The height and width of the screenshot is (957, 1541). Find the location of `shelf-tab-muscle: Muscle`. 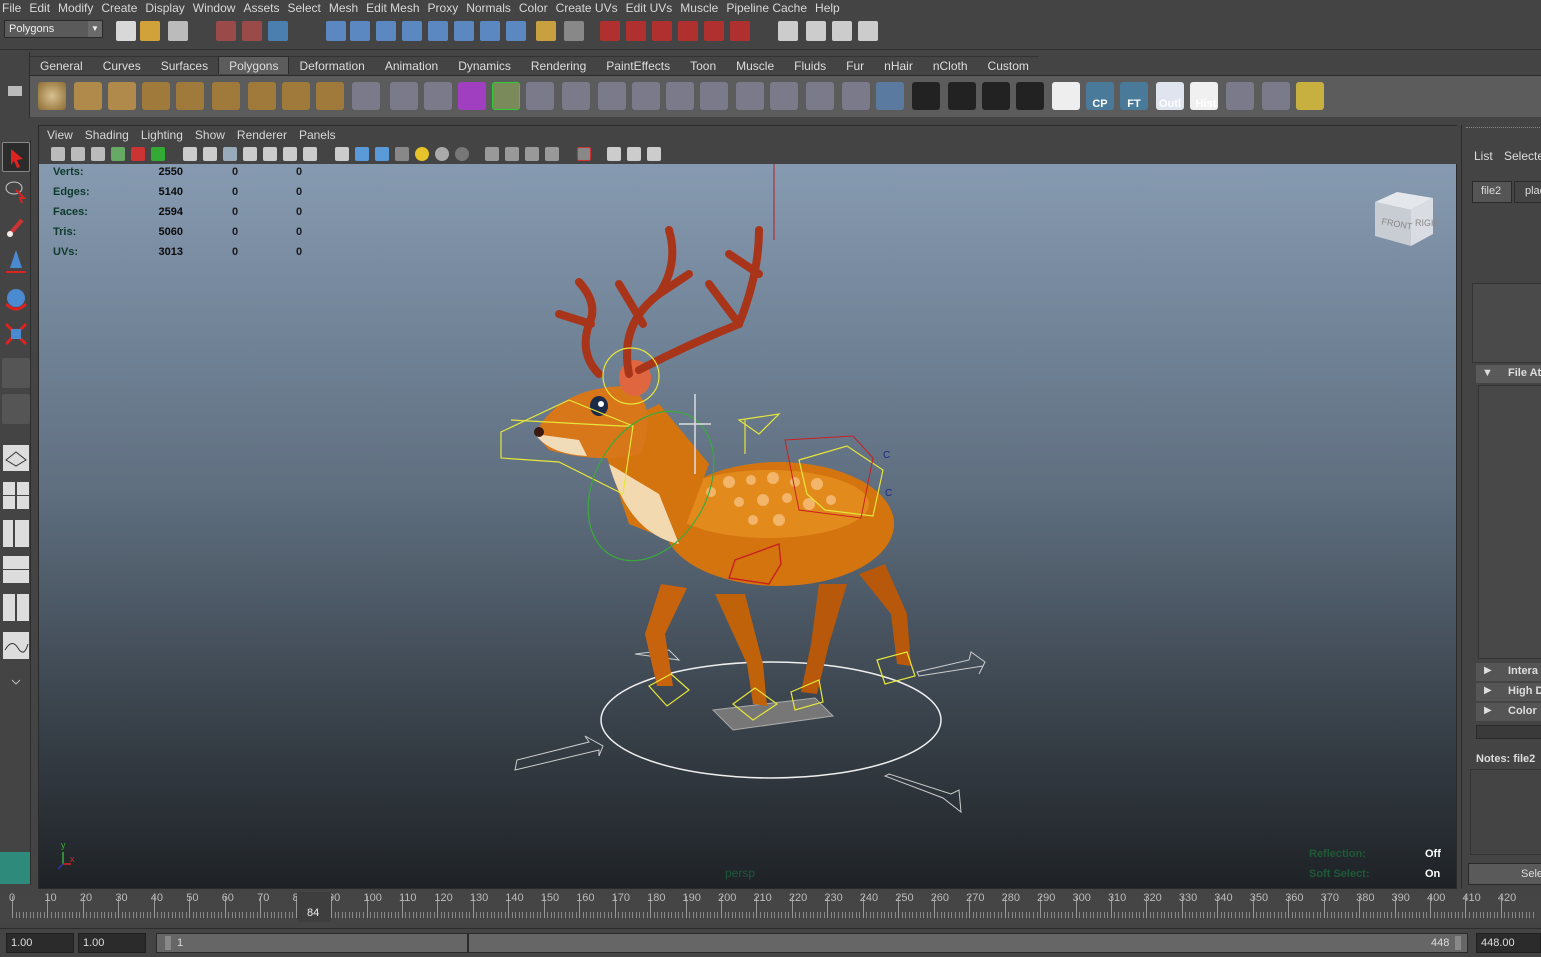

shelf-tab-muscle: Muscle is located at coordinates (755, 65).